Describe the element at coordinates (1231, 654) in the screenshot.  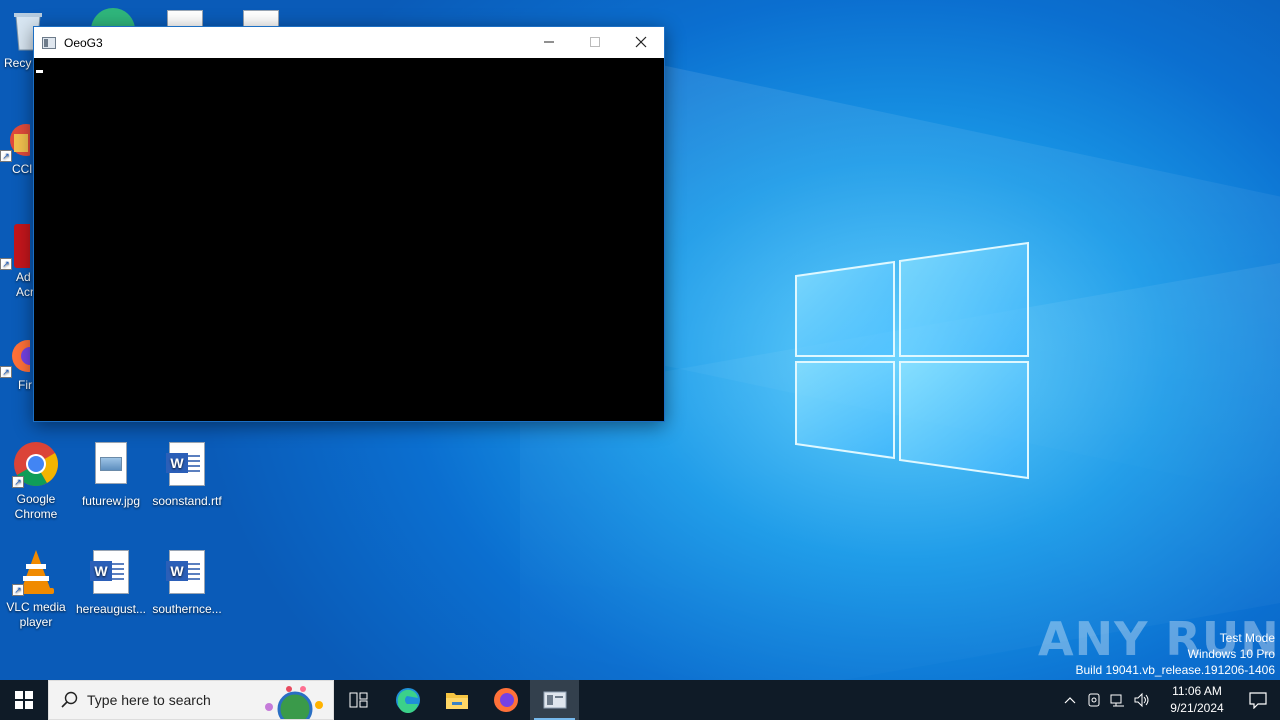
I see `windows-edition-label: Windows 10 Pro` at that location.